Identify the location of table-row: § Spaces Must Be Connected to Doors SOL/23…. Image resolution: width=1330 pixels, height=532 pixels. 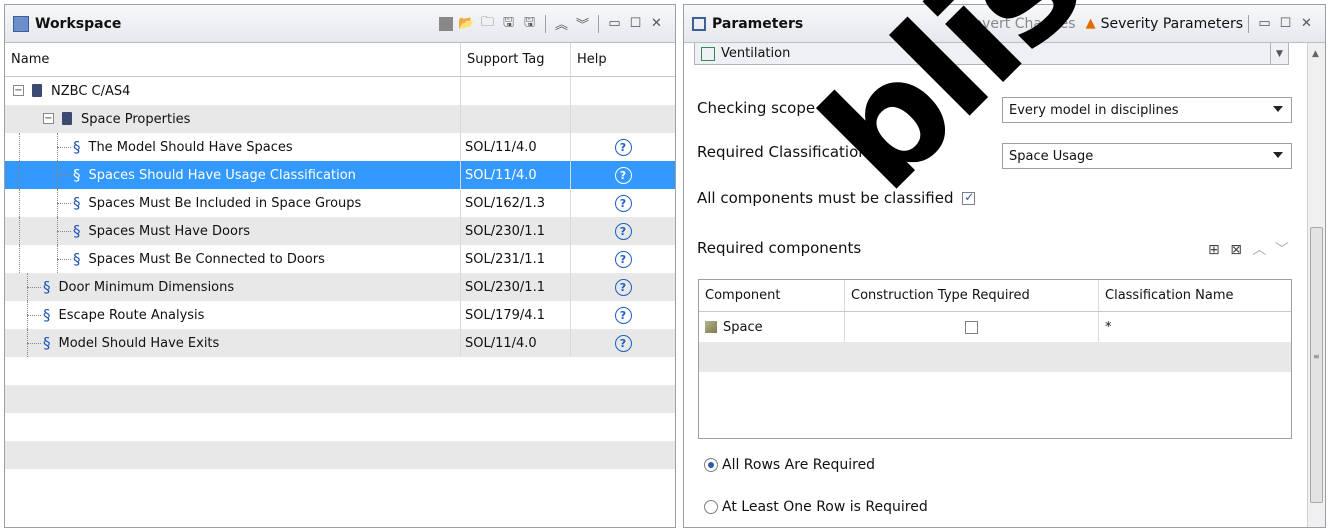
(340, 259).